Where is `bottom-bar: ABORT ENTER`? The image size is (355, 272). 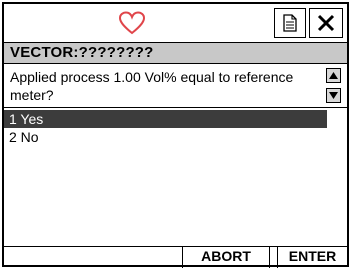 bottom-bar: ABORT ENTER is located at coordinates (175, 257).